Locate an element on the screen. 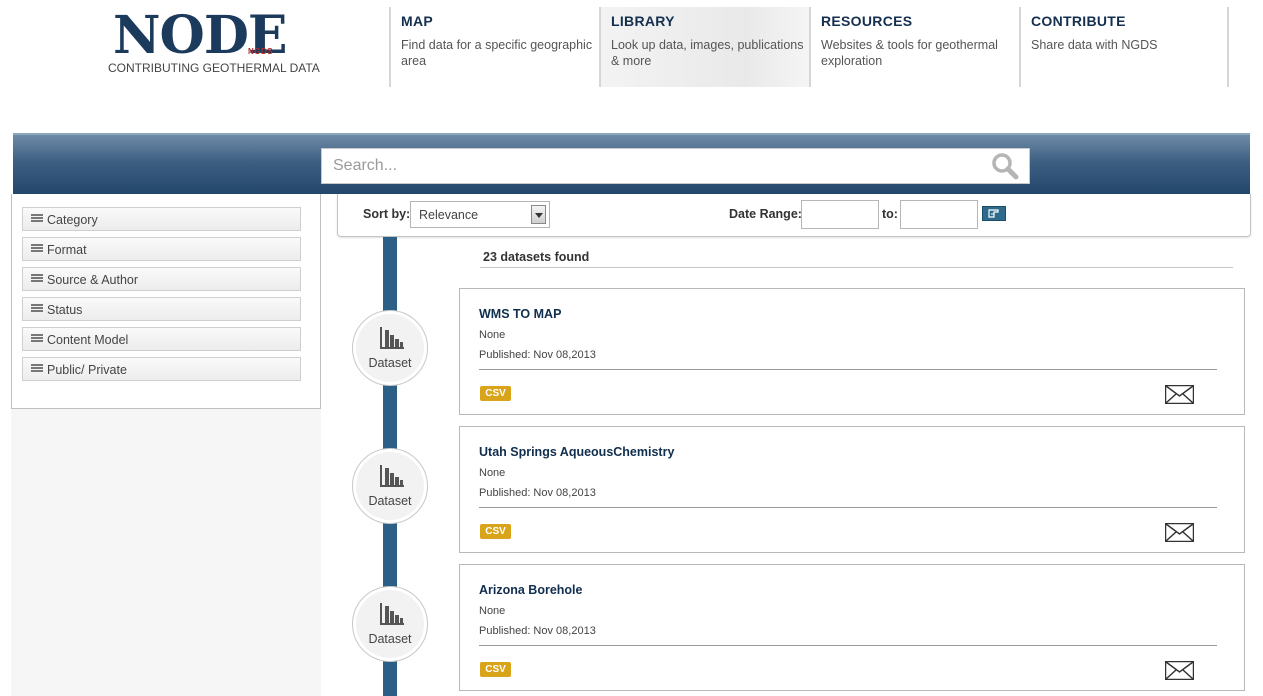 The width and height of the screenshot is (1263, 696). facet-content-model: Content Model is located at coordinates (161, 339).